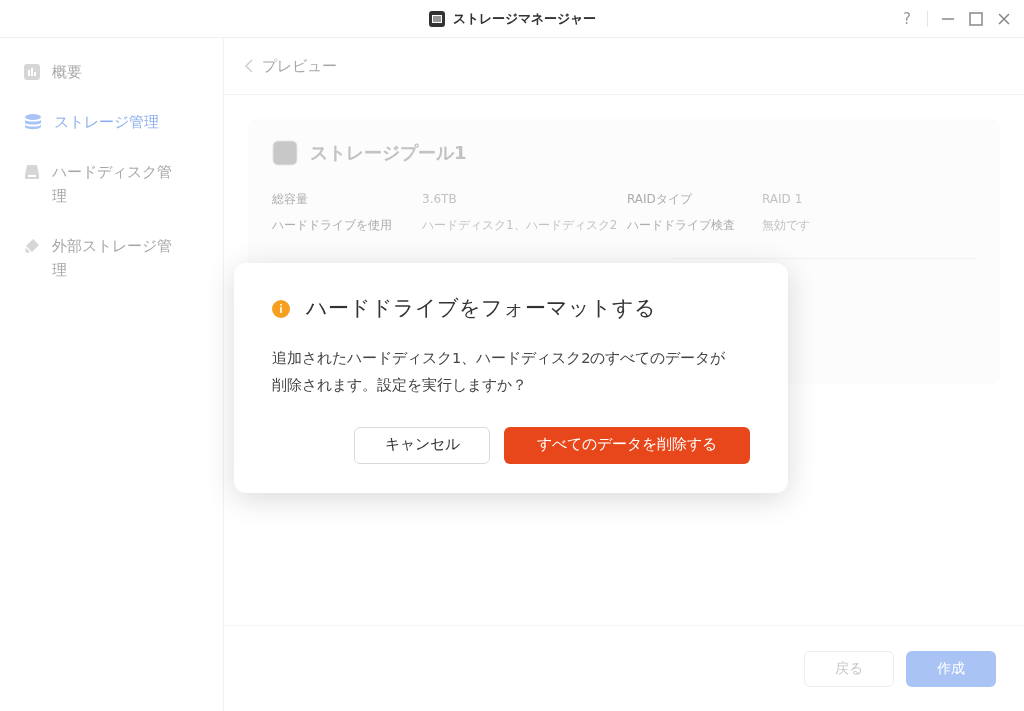 The width and height of the screenshot is (1024, 711). Describe the element at coordinates (111, 72) in the screenshot. I see `sidebar-item: 概要` at that location.